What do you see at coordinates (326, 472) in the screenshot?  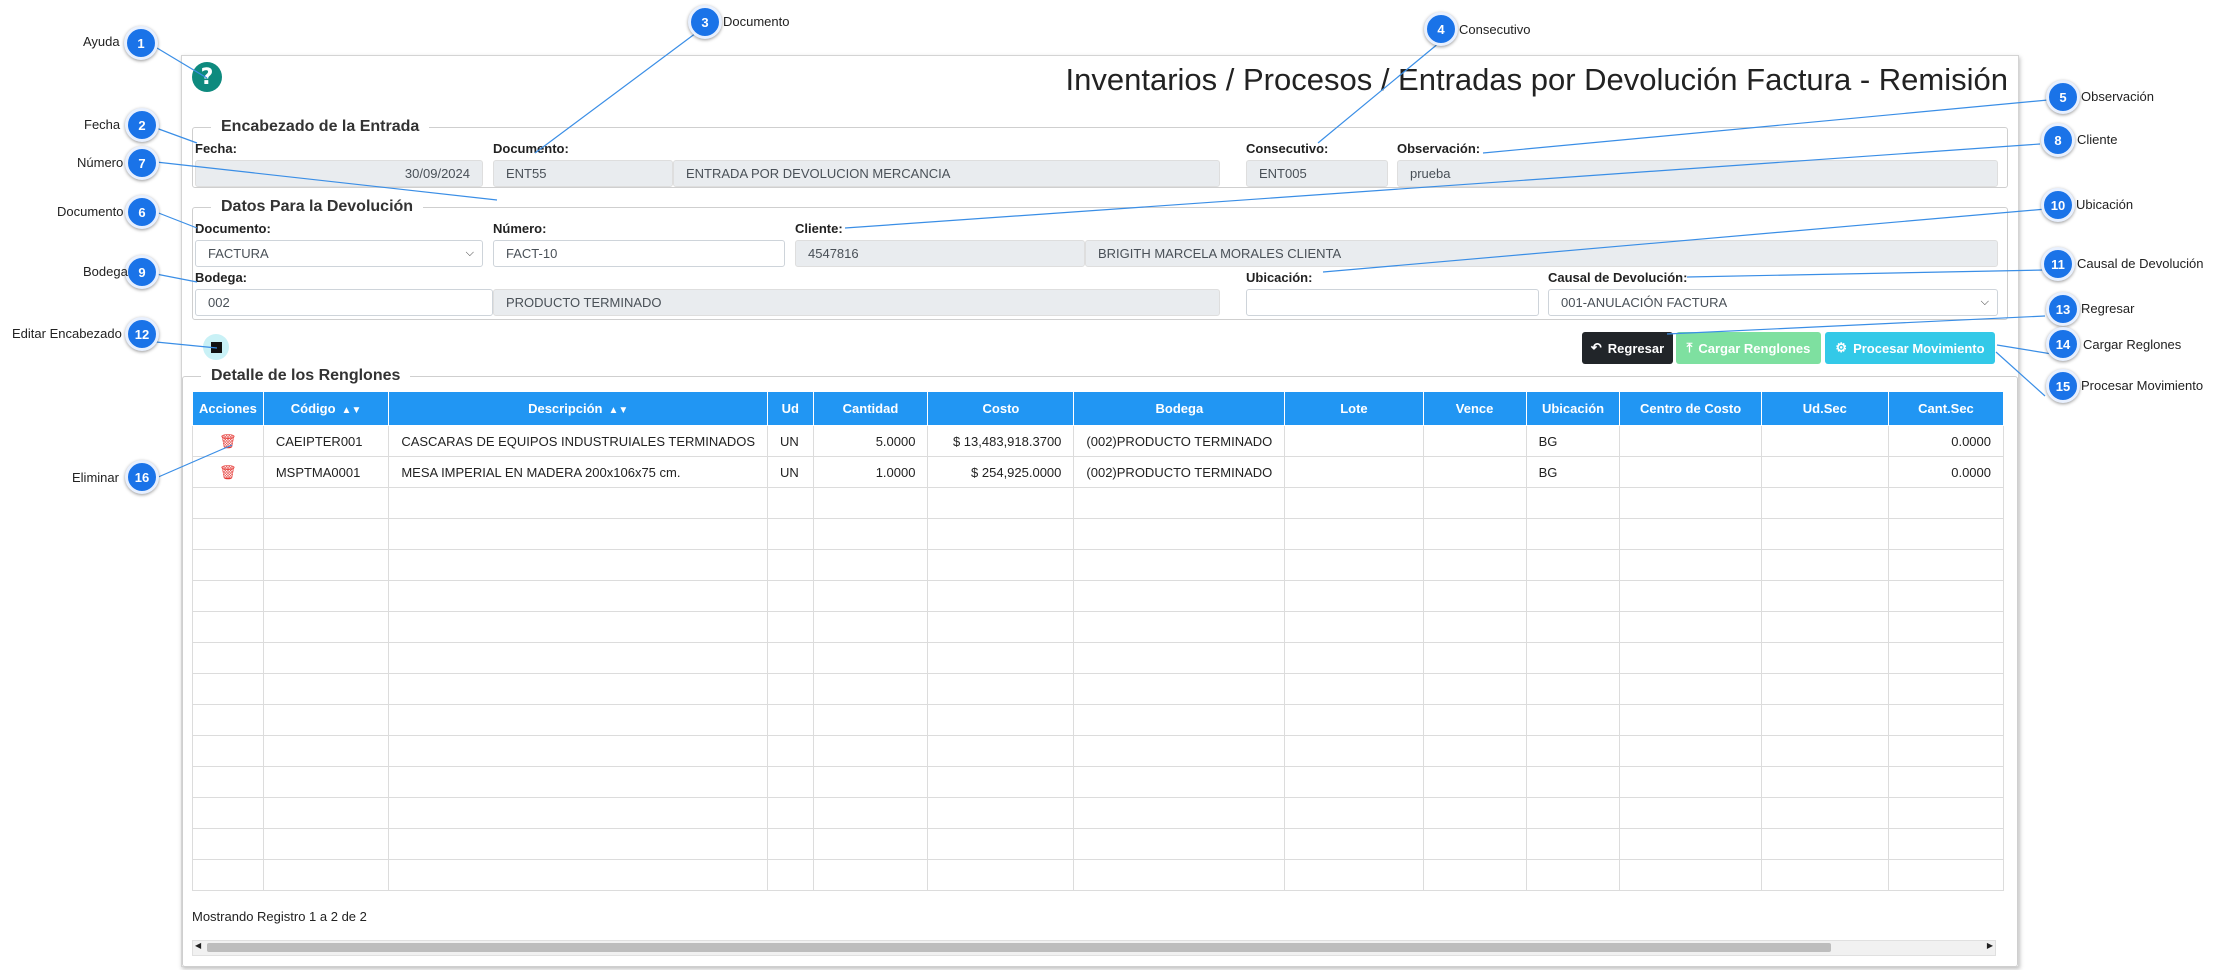 I see `codigo-cell: MSPTMA0001` at bounding box center [326, 472].